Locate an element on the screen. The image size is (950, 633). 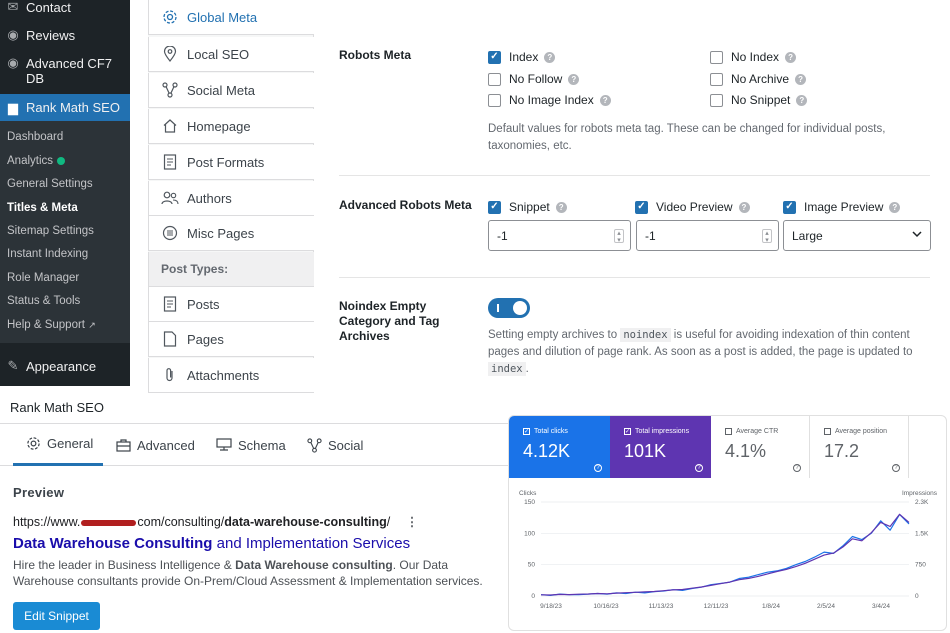
brush-icon: ✎ is located at coordinates (13, 365).